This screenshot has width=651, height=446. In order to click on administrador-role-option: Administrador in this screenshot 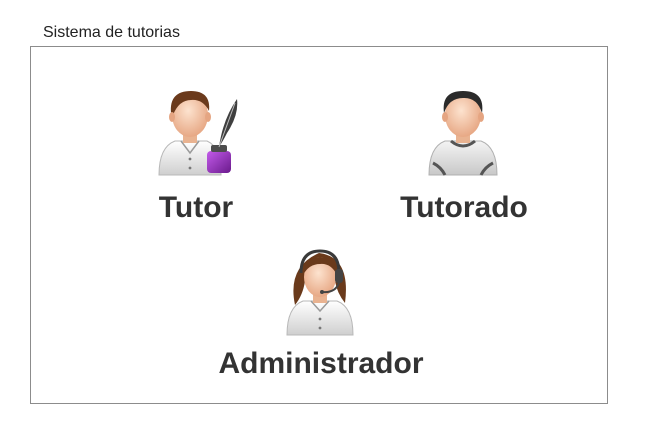, I will do `click(321, 313)`.